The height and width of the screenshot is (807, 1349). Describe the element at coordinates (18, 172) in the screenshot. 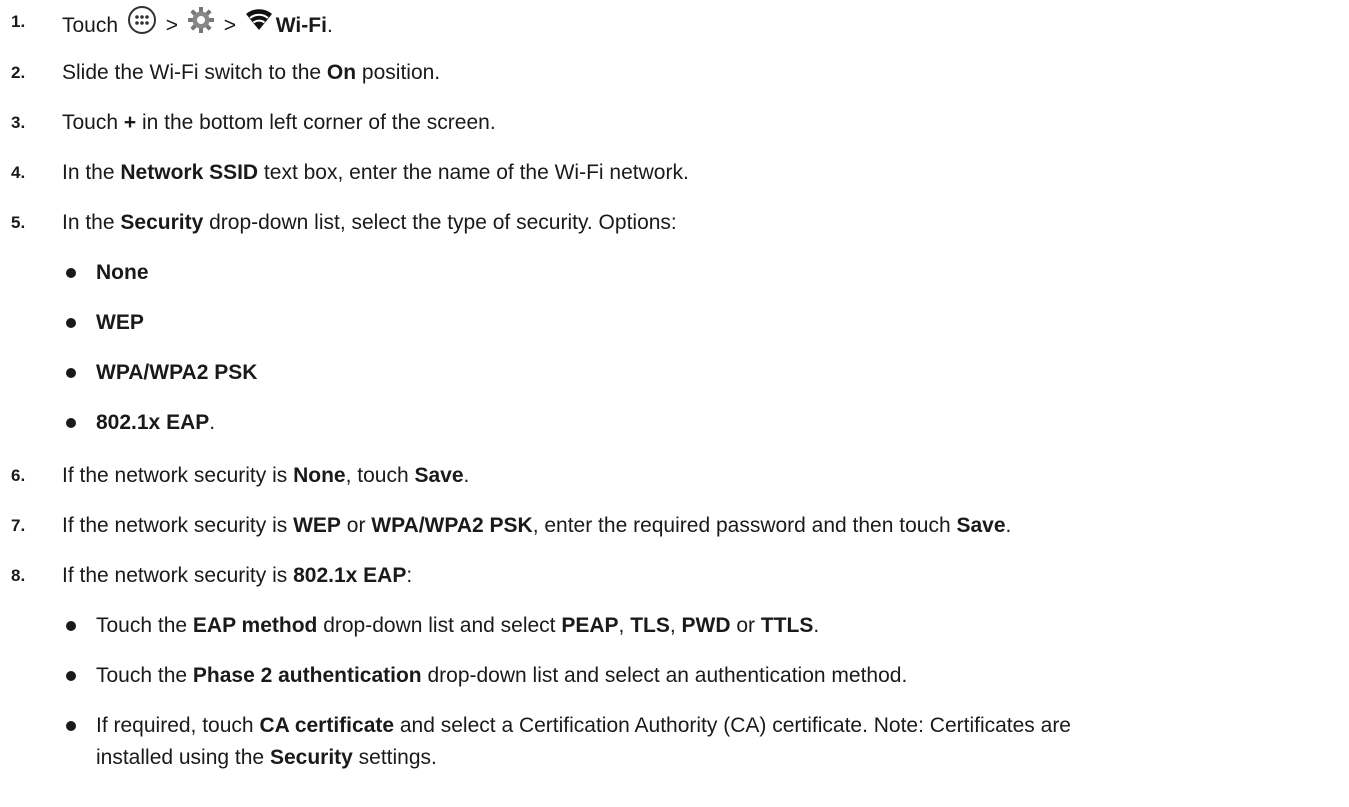

I see `step-number: 4.` at that location.